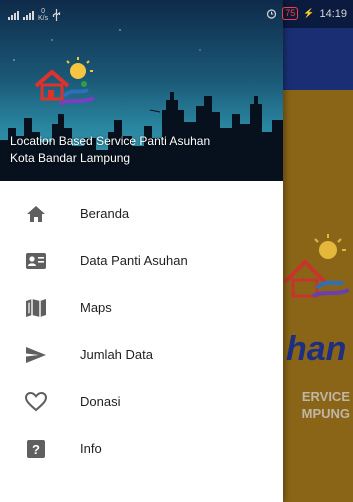 The width and height of the screenshot is (353, 502). Describe the element at coordinates (91, 448) in the screenshot. I see `menu-label: Info` at that location.